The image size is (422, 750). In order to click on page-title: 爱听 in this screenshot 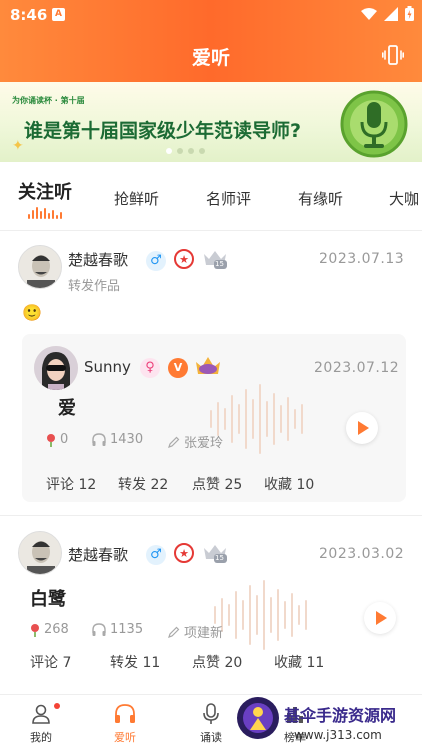, I will do `click(210, 58)`.